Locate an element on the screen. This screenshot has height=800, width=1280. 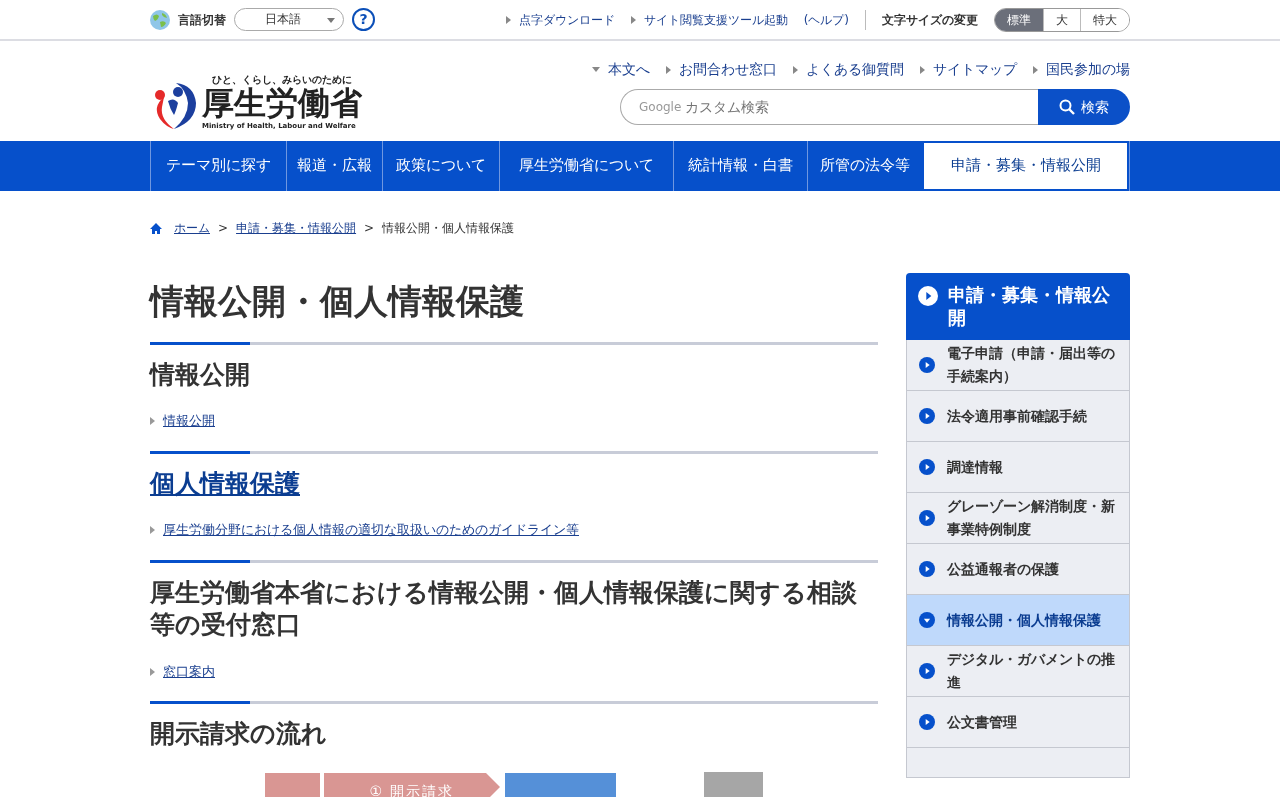
text-size-button: 特大 is located at coordinates (1104, 19).